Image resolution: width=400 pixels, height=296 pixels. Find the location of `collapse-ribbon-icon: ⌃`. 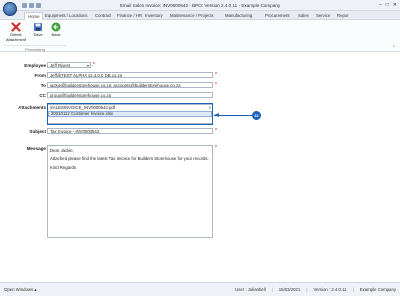

collapse-ribbon-icon: ⌃ is located at coordinates (394, 48).